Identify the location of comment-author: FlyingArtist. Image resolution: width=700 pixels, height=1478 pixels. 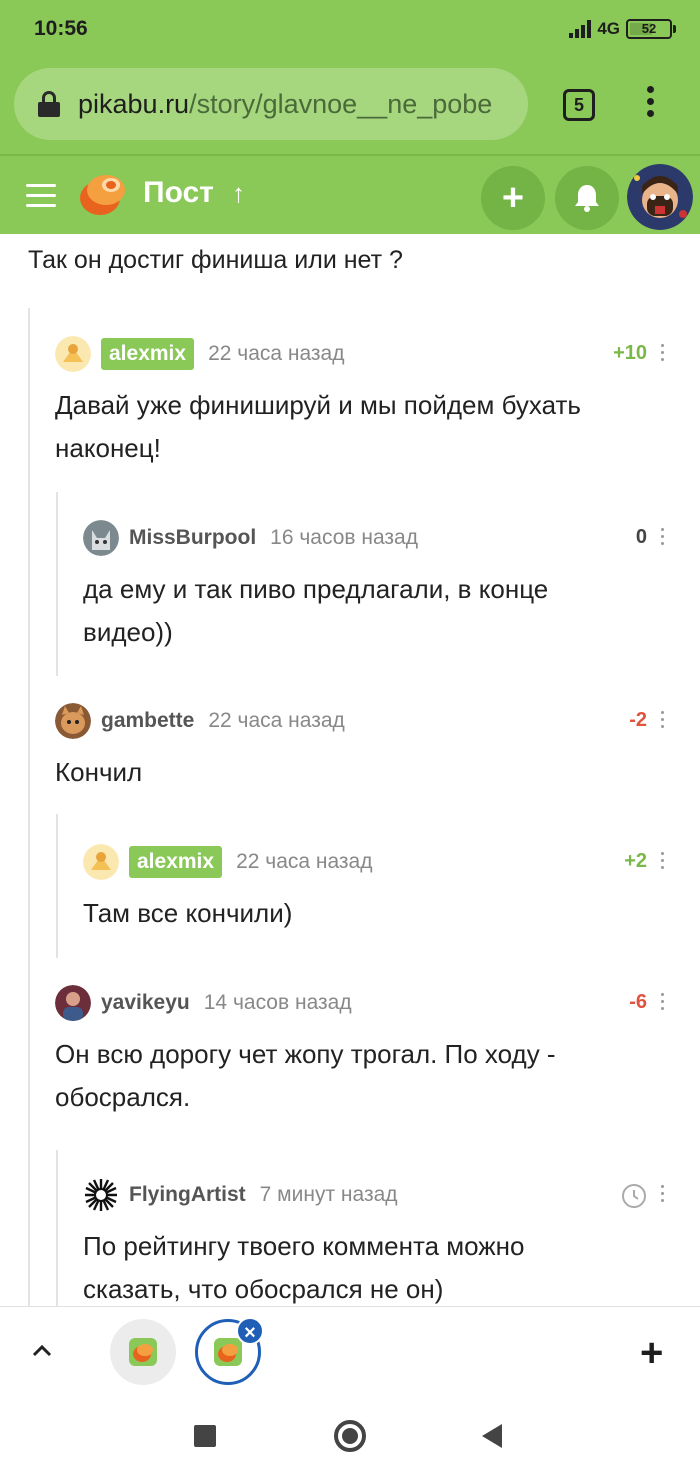
(187, 1195).